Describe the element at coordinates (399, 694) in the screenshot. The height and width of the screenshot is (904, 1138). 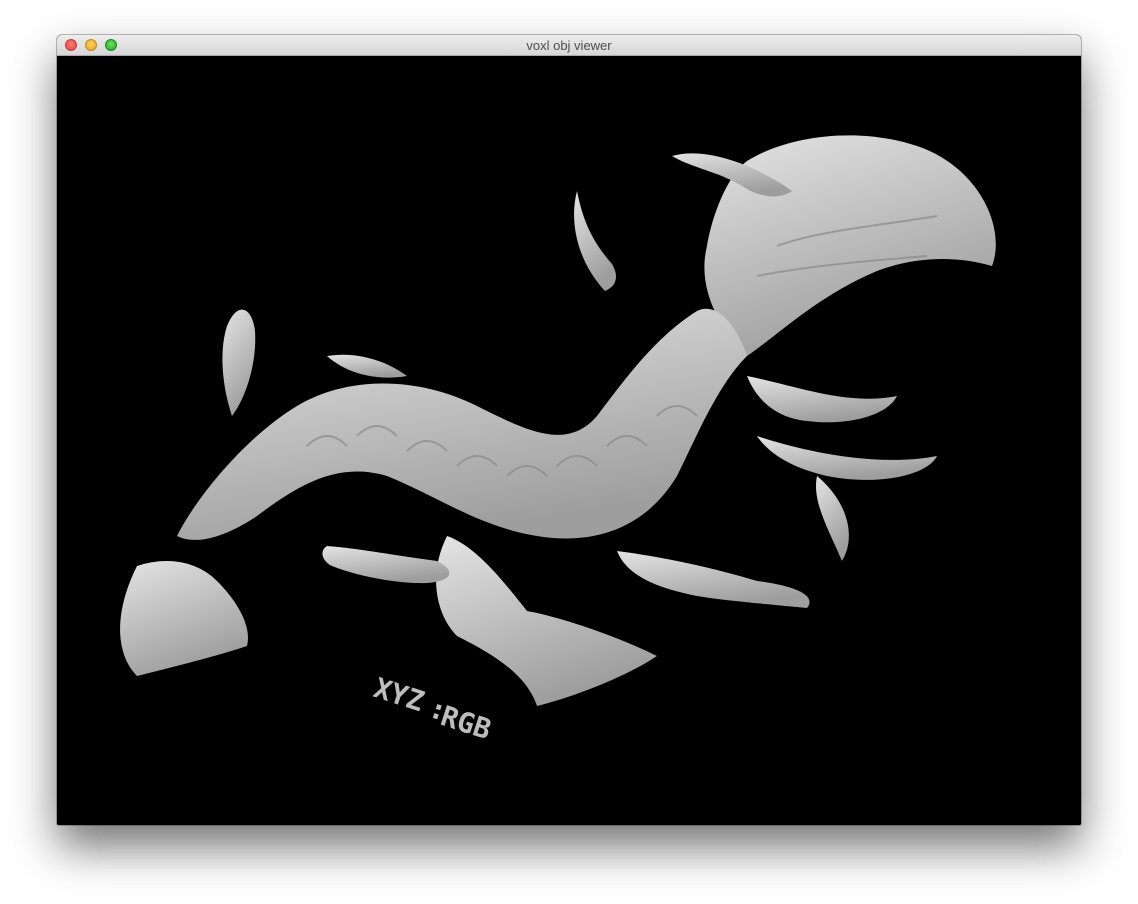
I see `axis-label-xyz: XYZ` at that location.